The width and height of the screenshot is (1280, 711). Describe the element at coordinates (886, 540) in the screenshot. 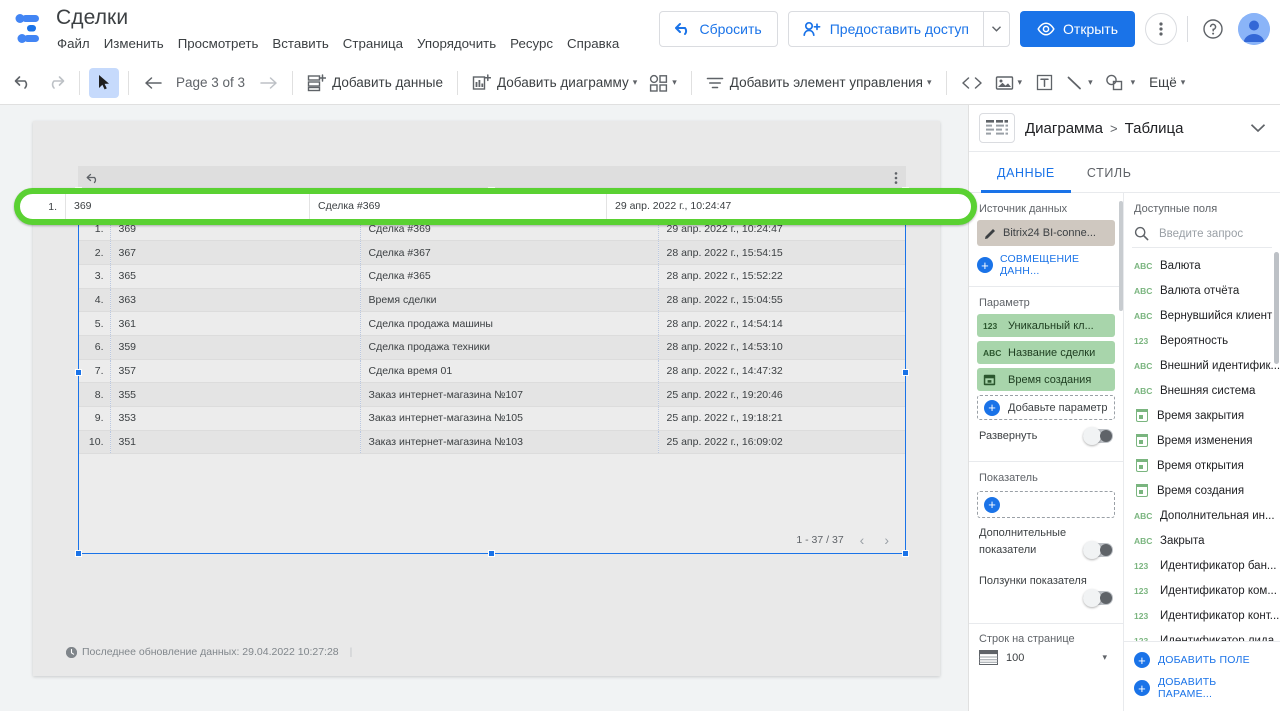

I see `pagination-next-icon: ›` at that location.